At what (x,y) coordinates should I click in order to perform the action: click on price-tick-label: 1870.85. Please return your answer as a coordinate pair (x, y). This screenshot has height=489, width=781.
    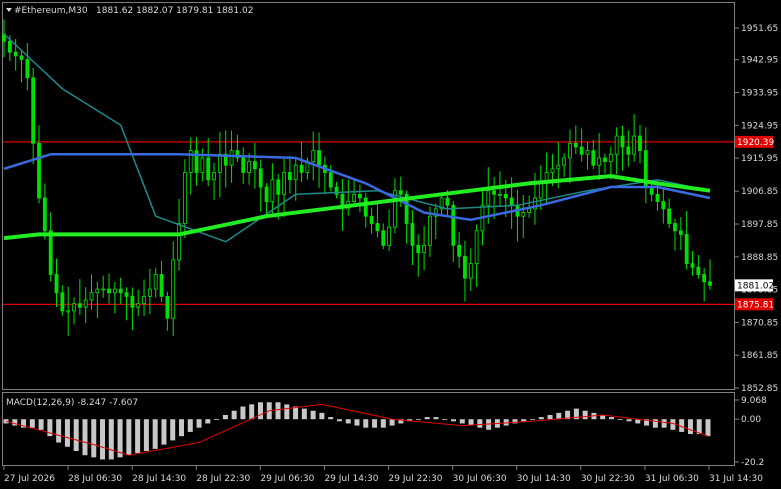
    Looking at the image, I should click on (759, 323).